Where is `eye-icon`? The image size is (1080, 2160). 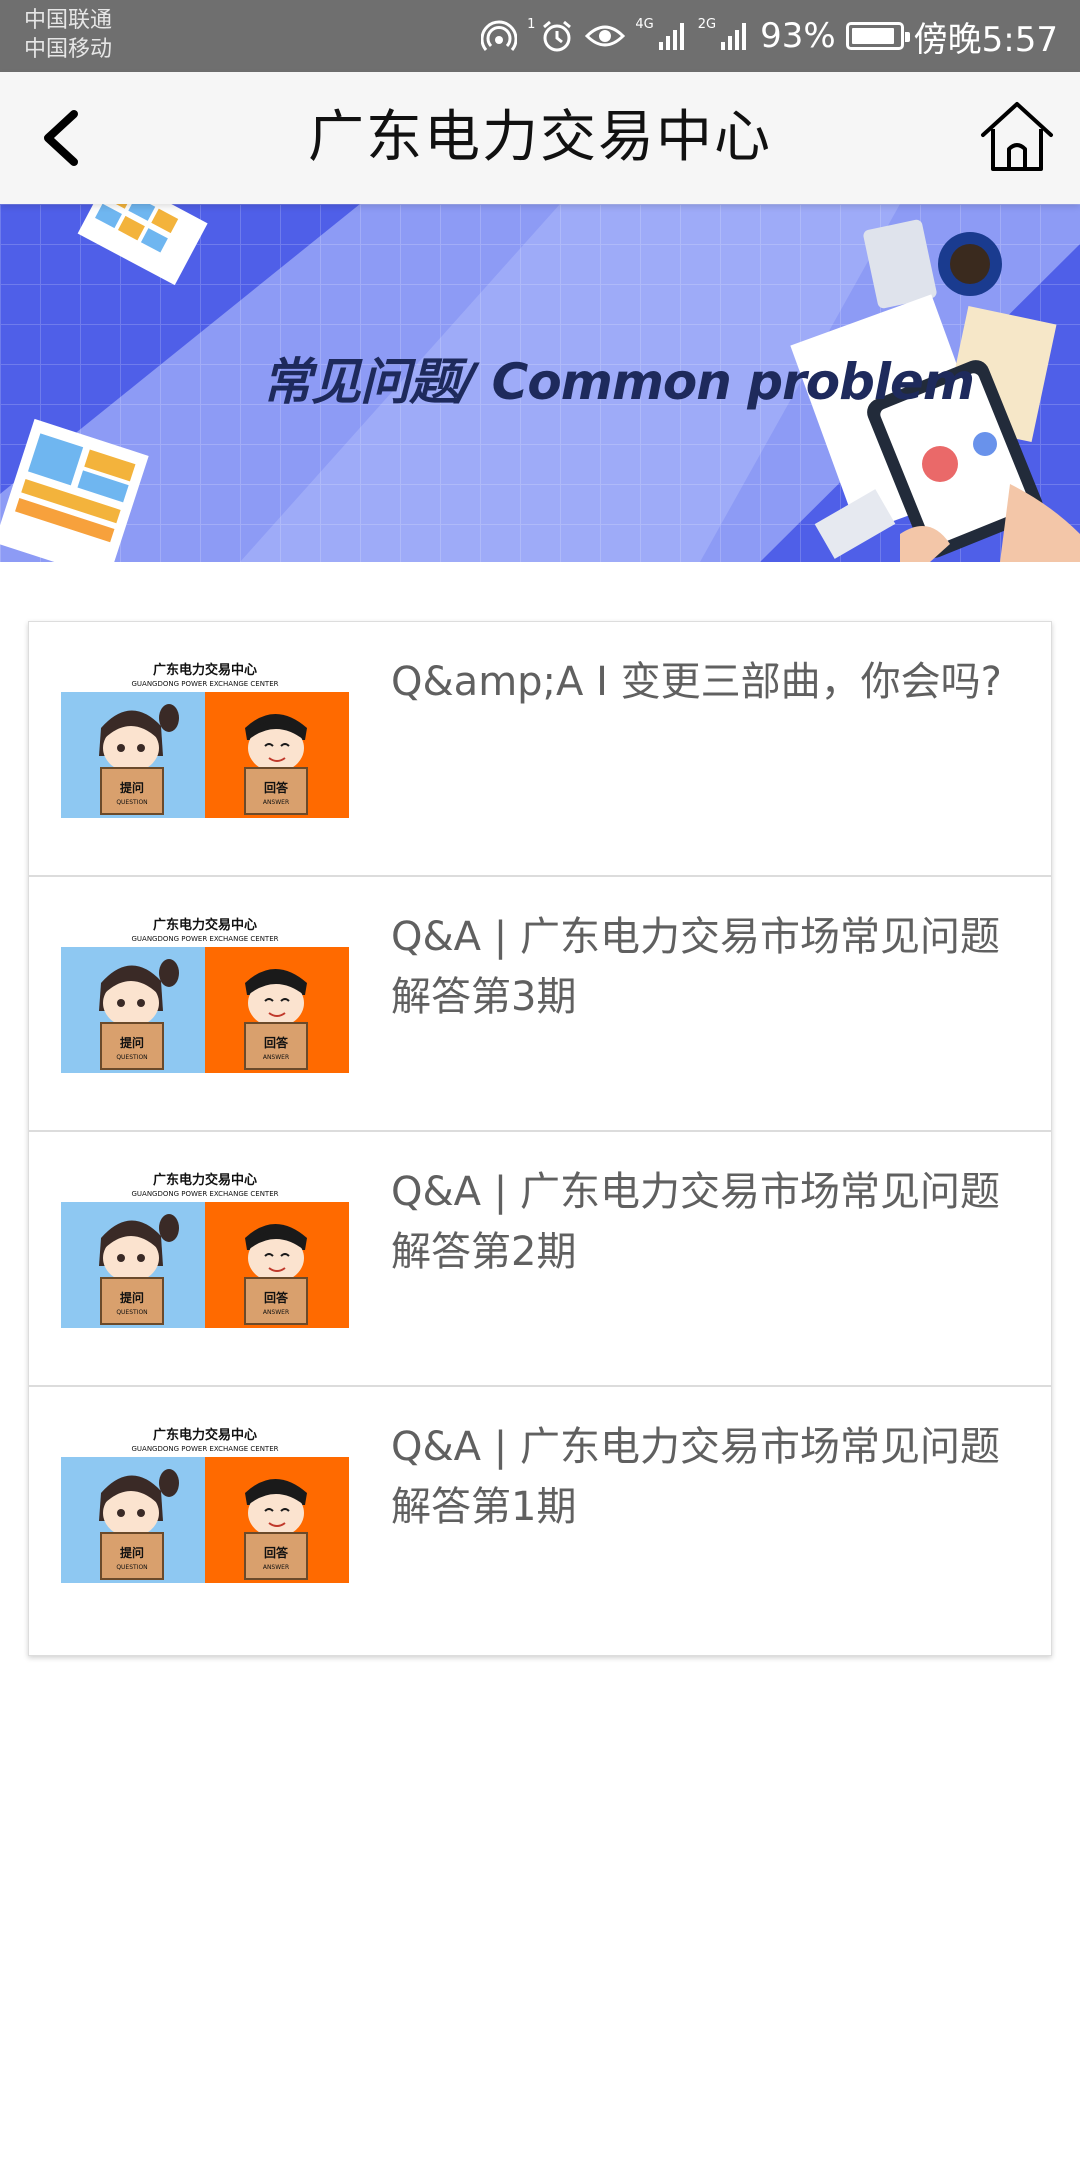
eye-icon is located at coordinates (605, 36).